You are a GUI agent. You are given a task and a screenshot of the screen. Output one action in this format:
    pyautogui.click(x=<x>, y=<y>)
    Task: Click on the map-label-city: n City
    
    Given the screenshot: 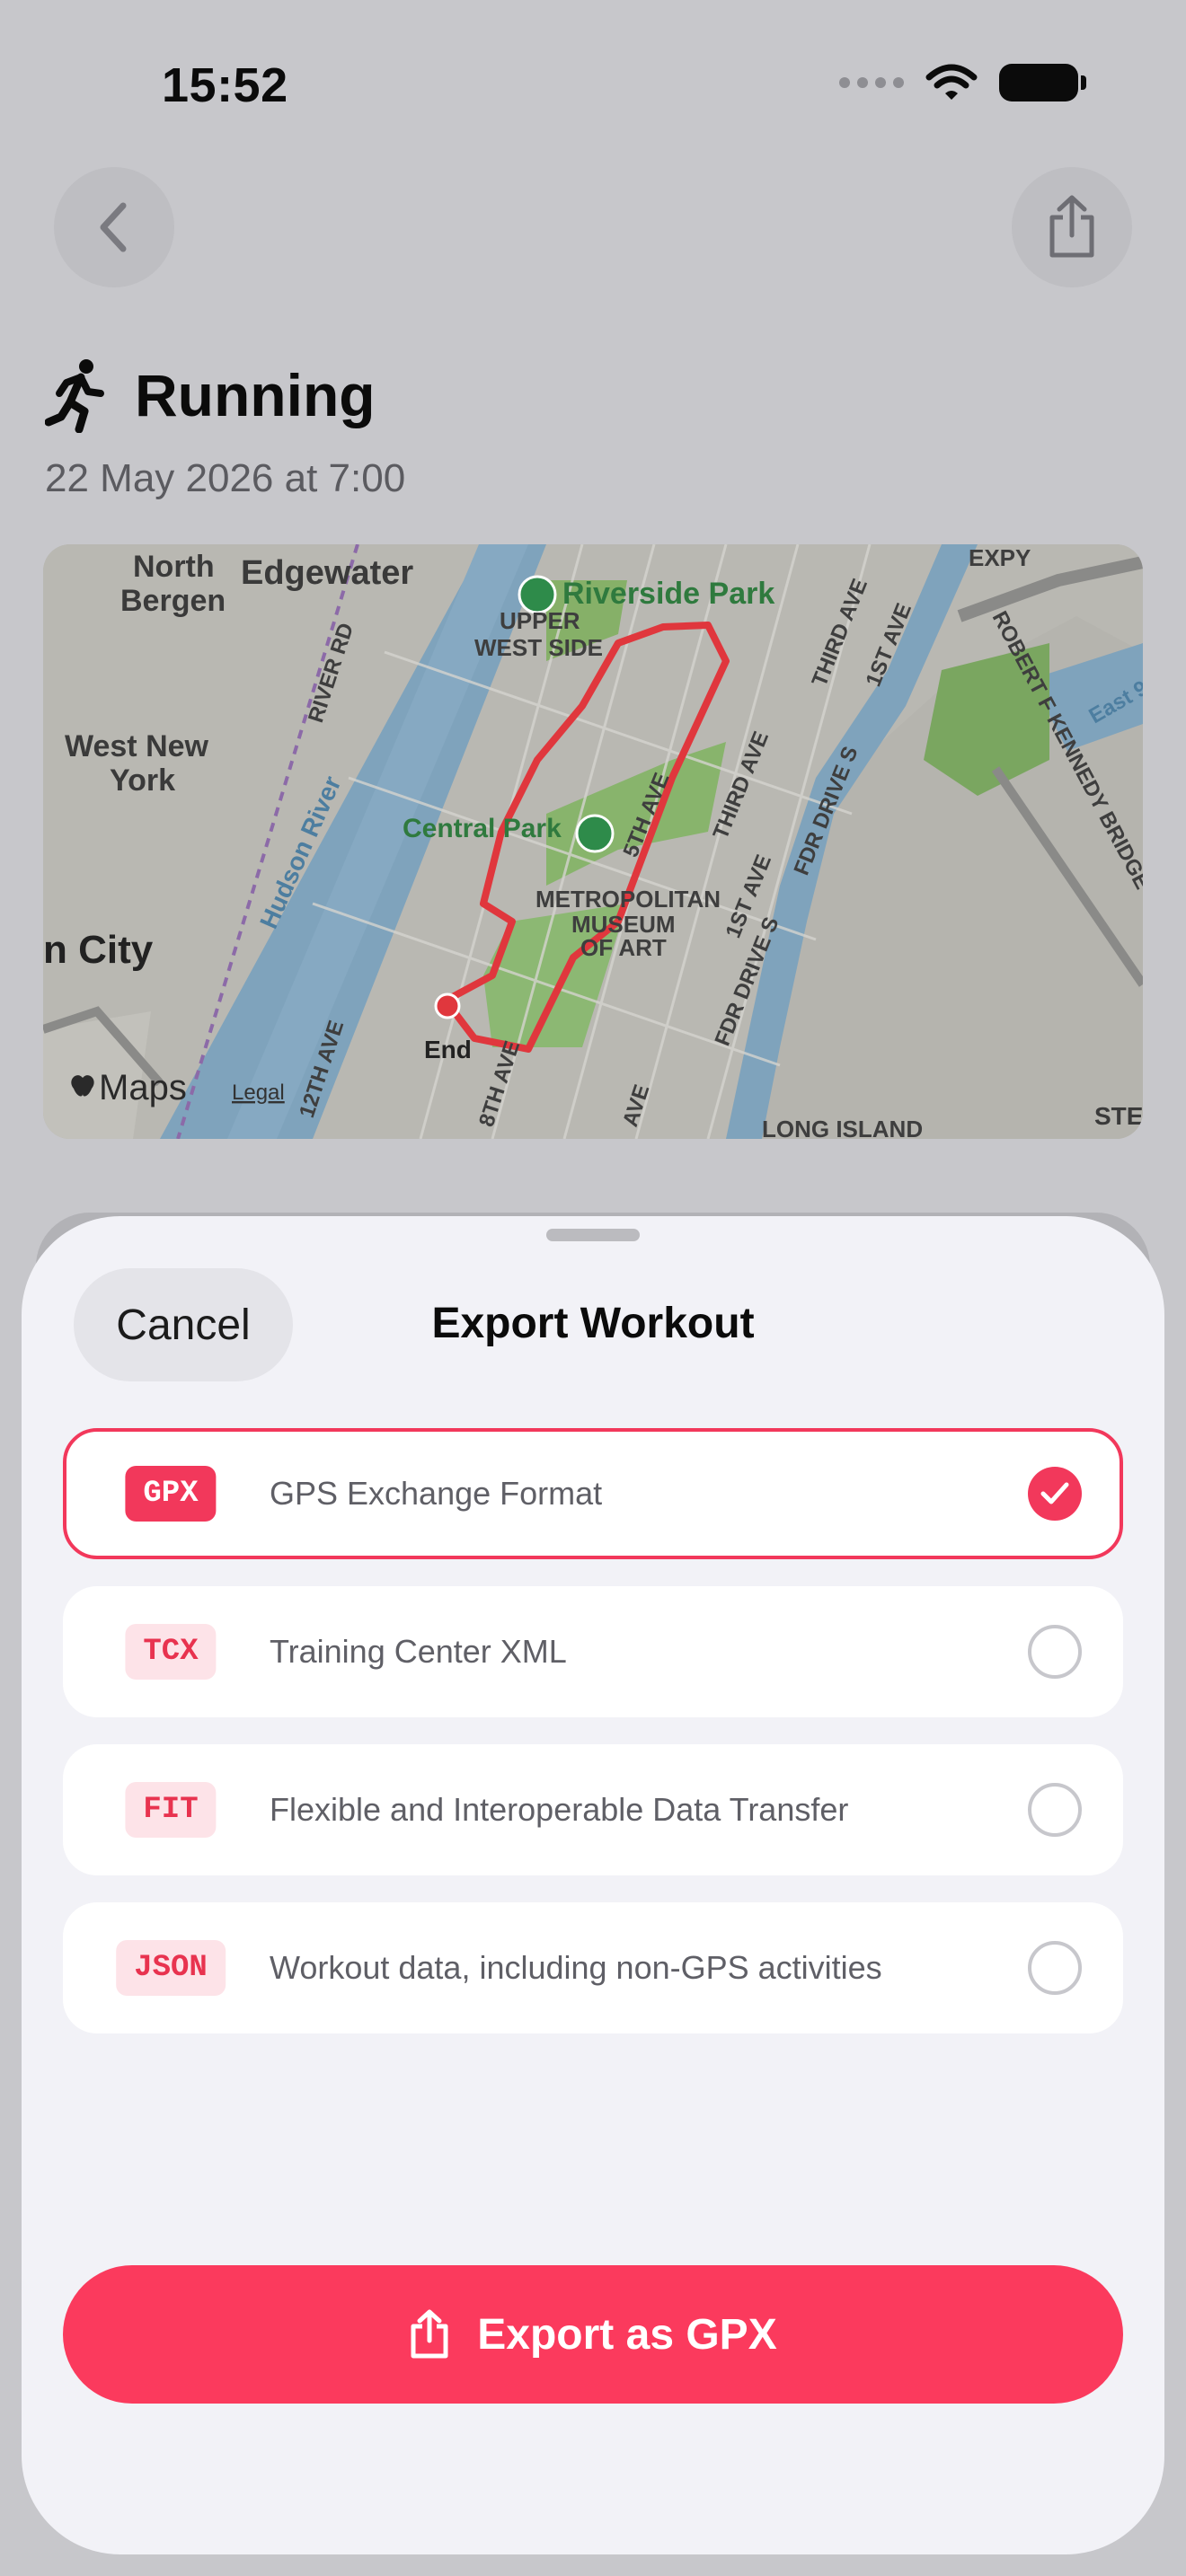 What is the action you would take?
    pyautogui.click(x=98, y=950)
    